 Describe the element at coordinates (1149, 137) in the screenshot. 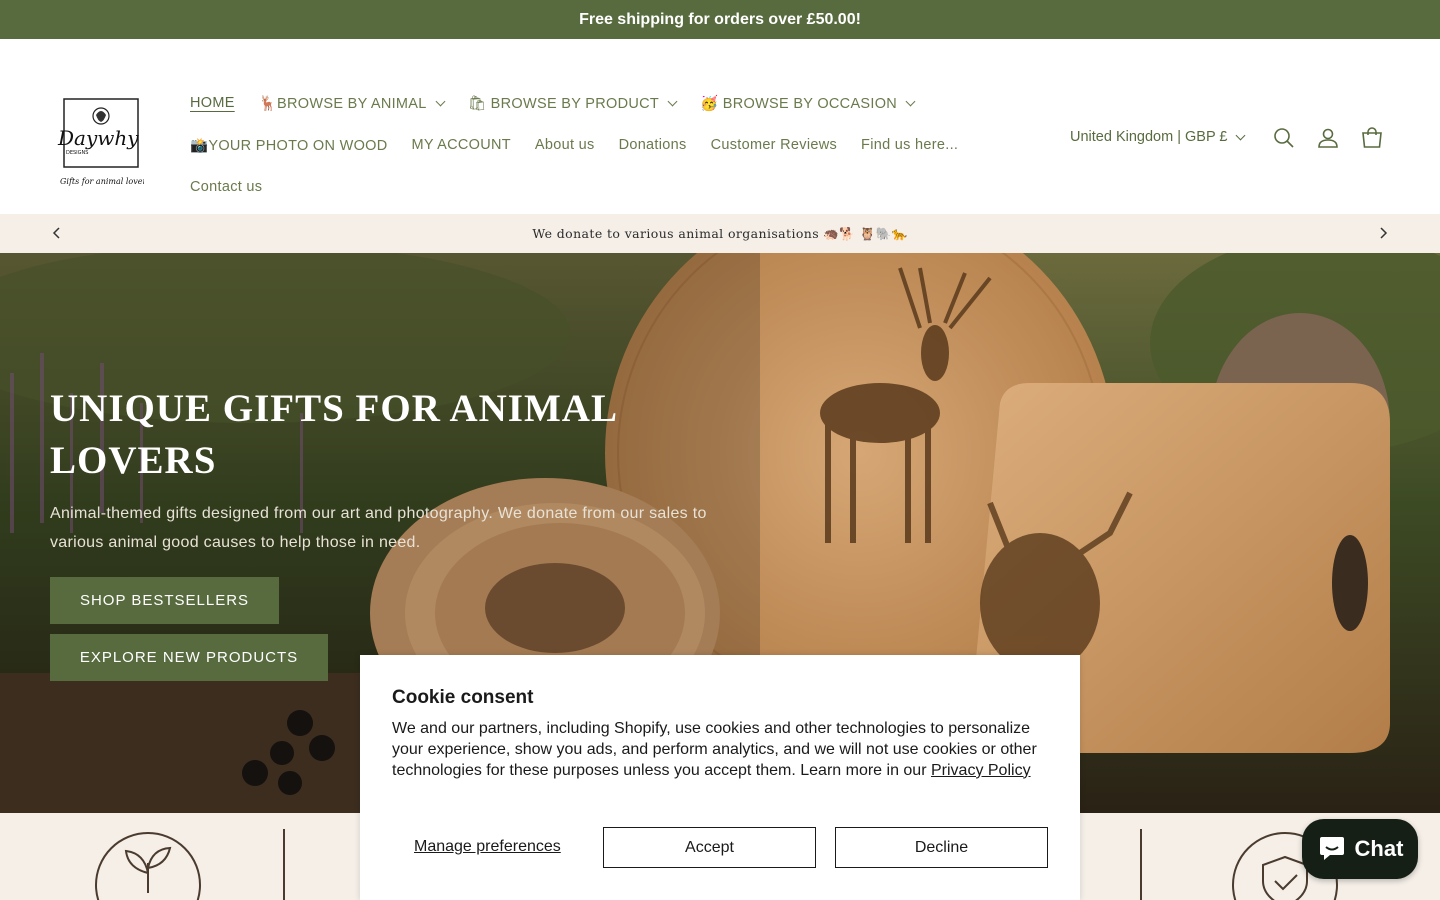

I see `region-label: United Kingdom | GBP £` at that location.